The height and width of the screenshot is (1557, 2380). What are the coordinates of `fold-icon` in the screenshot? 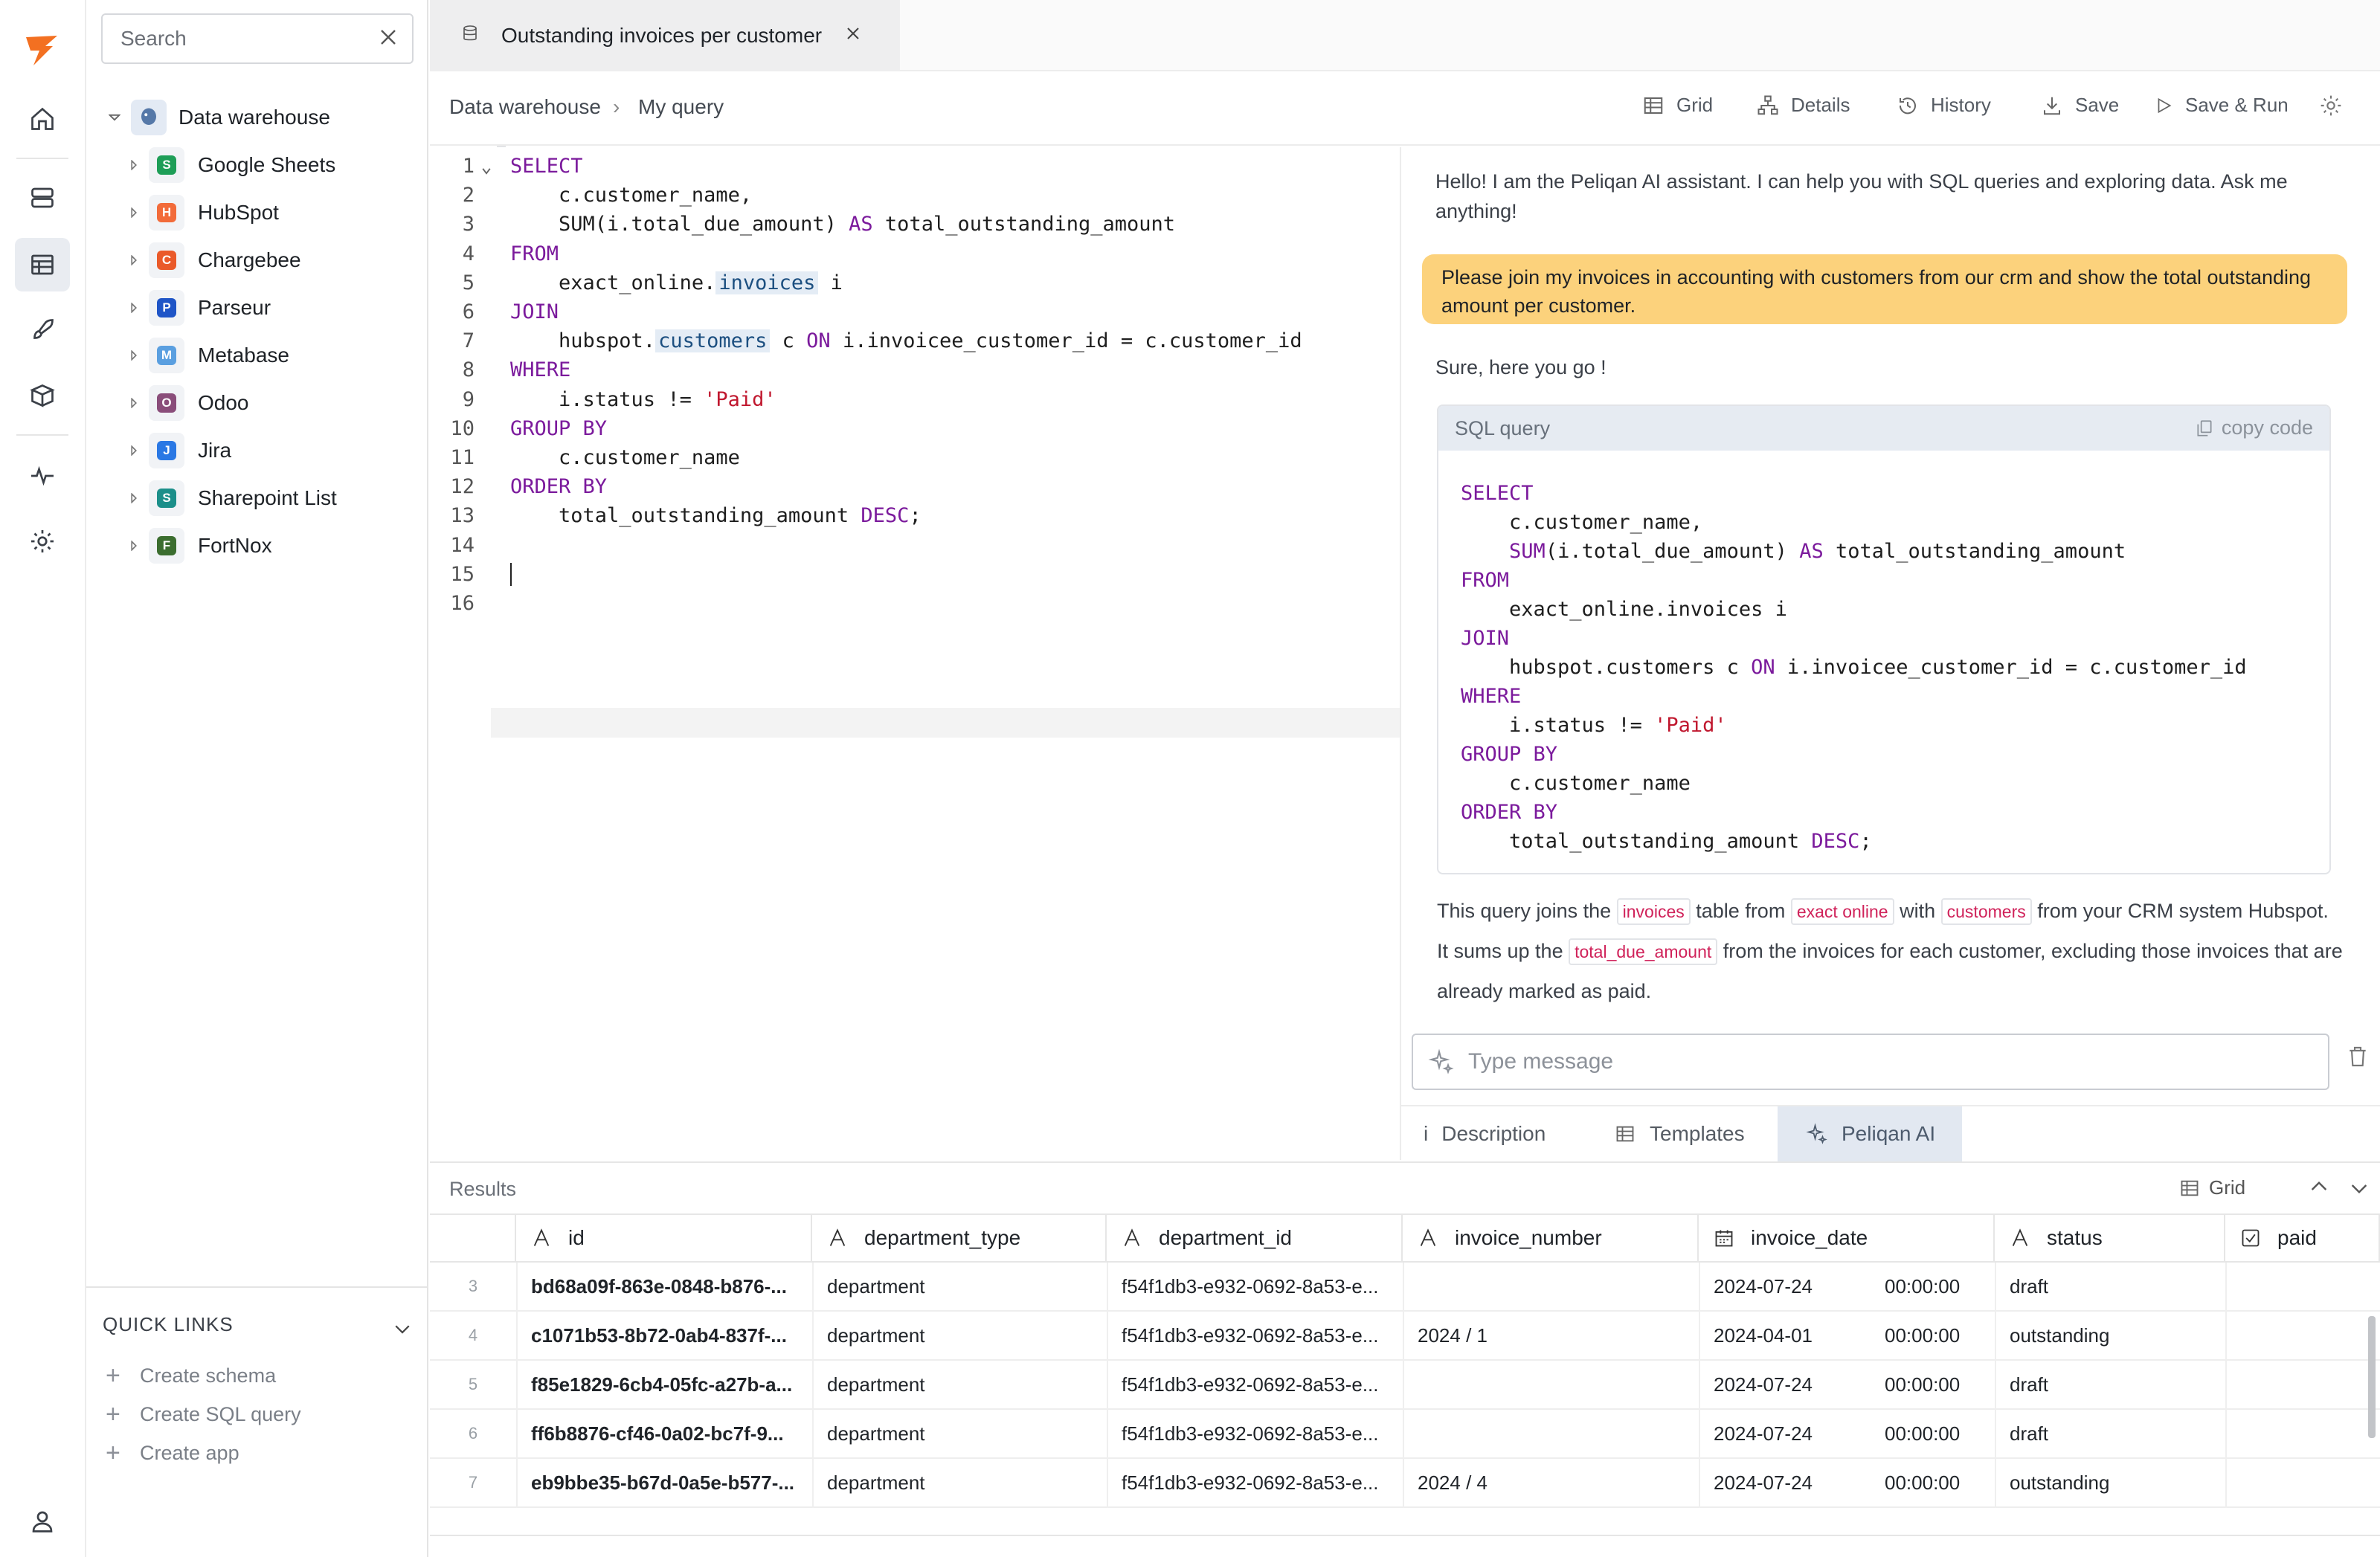 It's located at (486, 170).